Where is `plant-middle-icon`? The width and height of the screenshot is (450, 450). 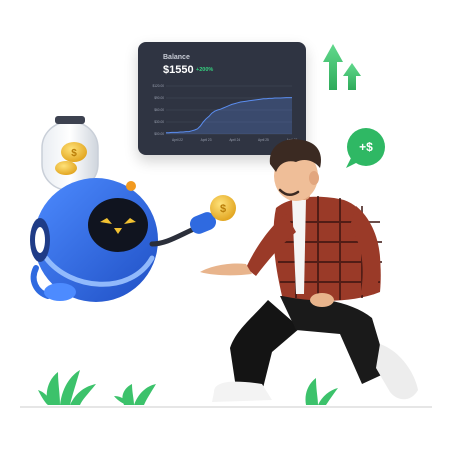
plant-middle-icon is located at coordinates (135, 394).